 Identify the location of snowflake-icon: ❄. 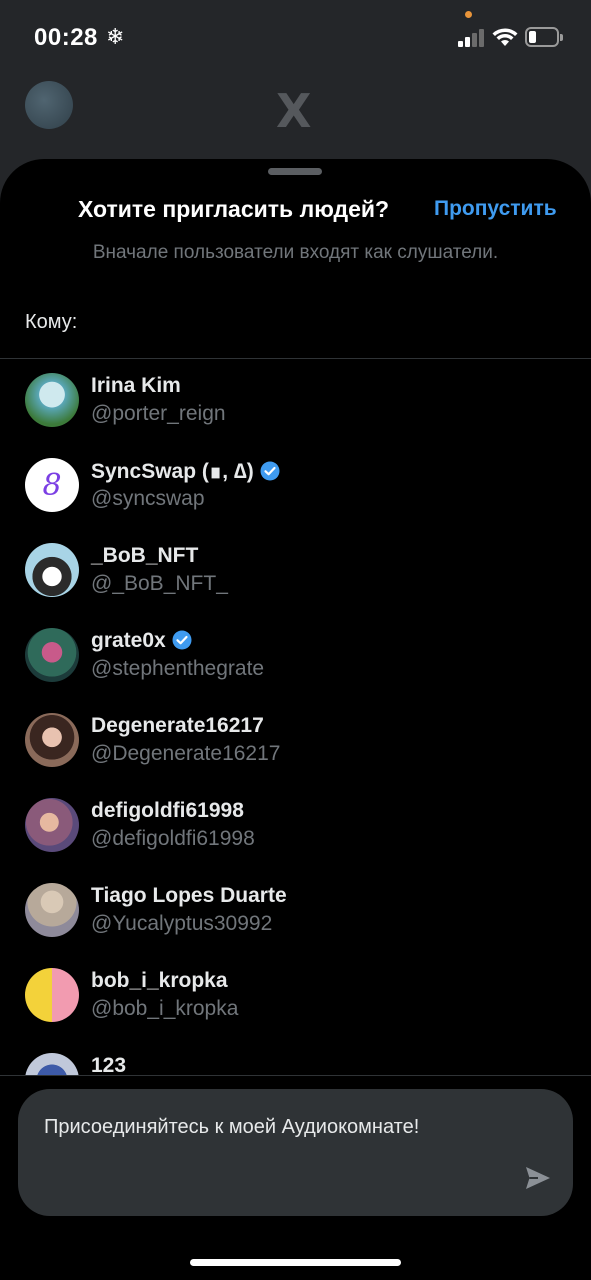
(115, 36).